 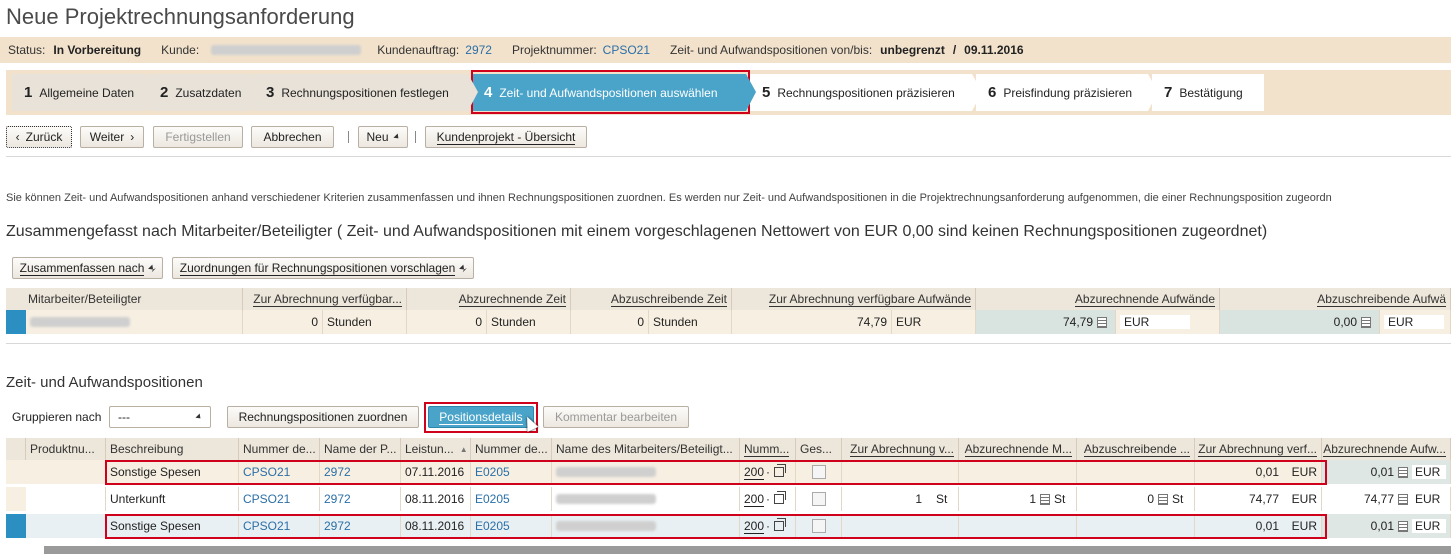 I want to click on column-header: Abzurechnende Aufwände, so click(x=1098, y=299).